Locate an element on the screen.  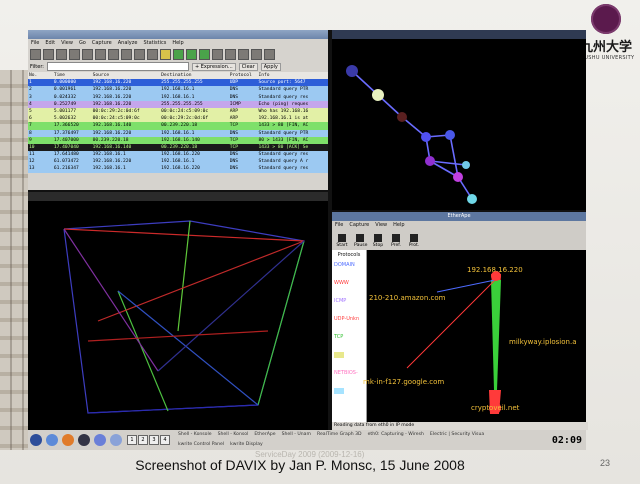
taskbar-task: Shell - Unam is located at coordinates (296, 434).